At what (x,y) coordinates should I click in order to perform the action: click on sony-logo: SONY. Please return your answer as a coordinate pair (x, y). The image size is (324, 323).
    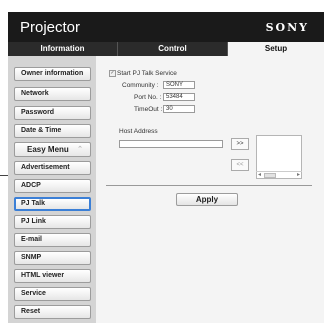
    Looking at the image, I should click on (287, 27).